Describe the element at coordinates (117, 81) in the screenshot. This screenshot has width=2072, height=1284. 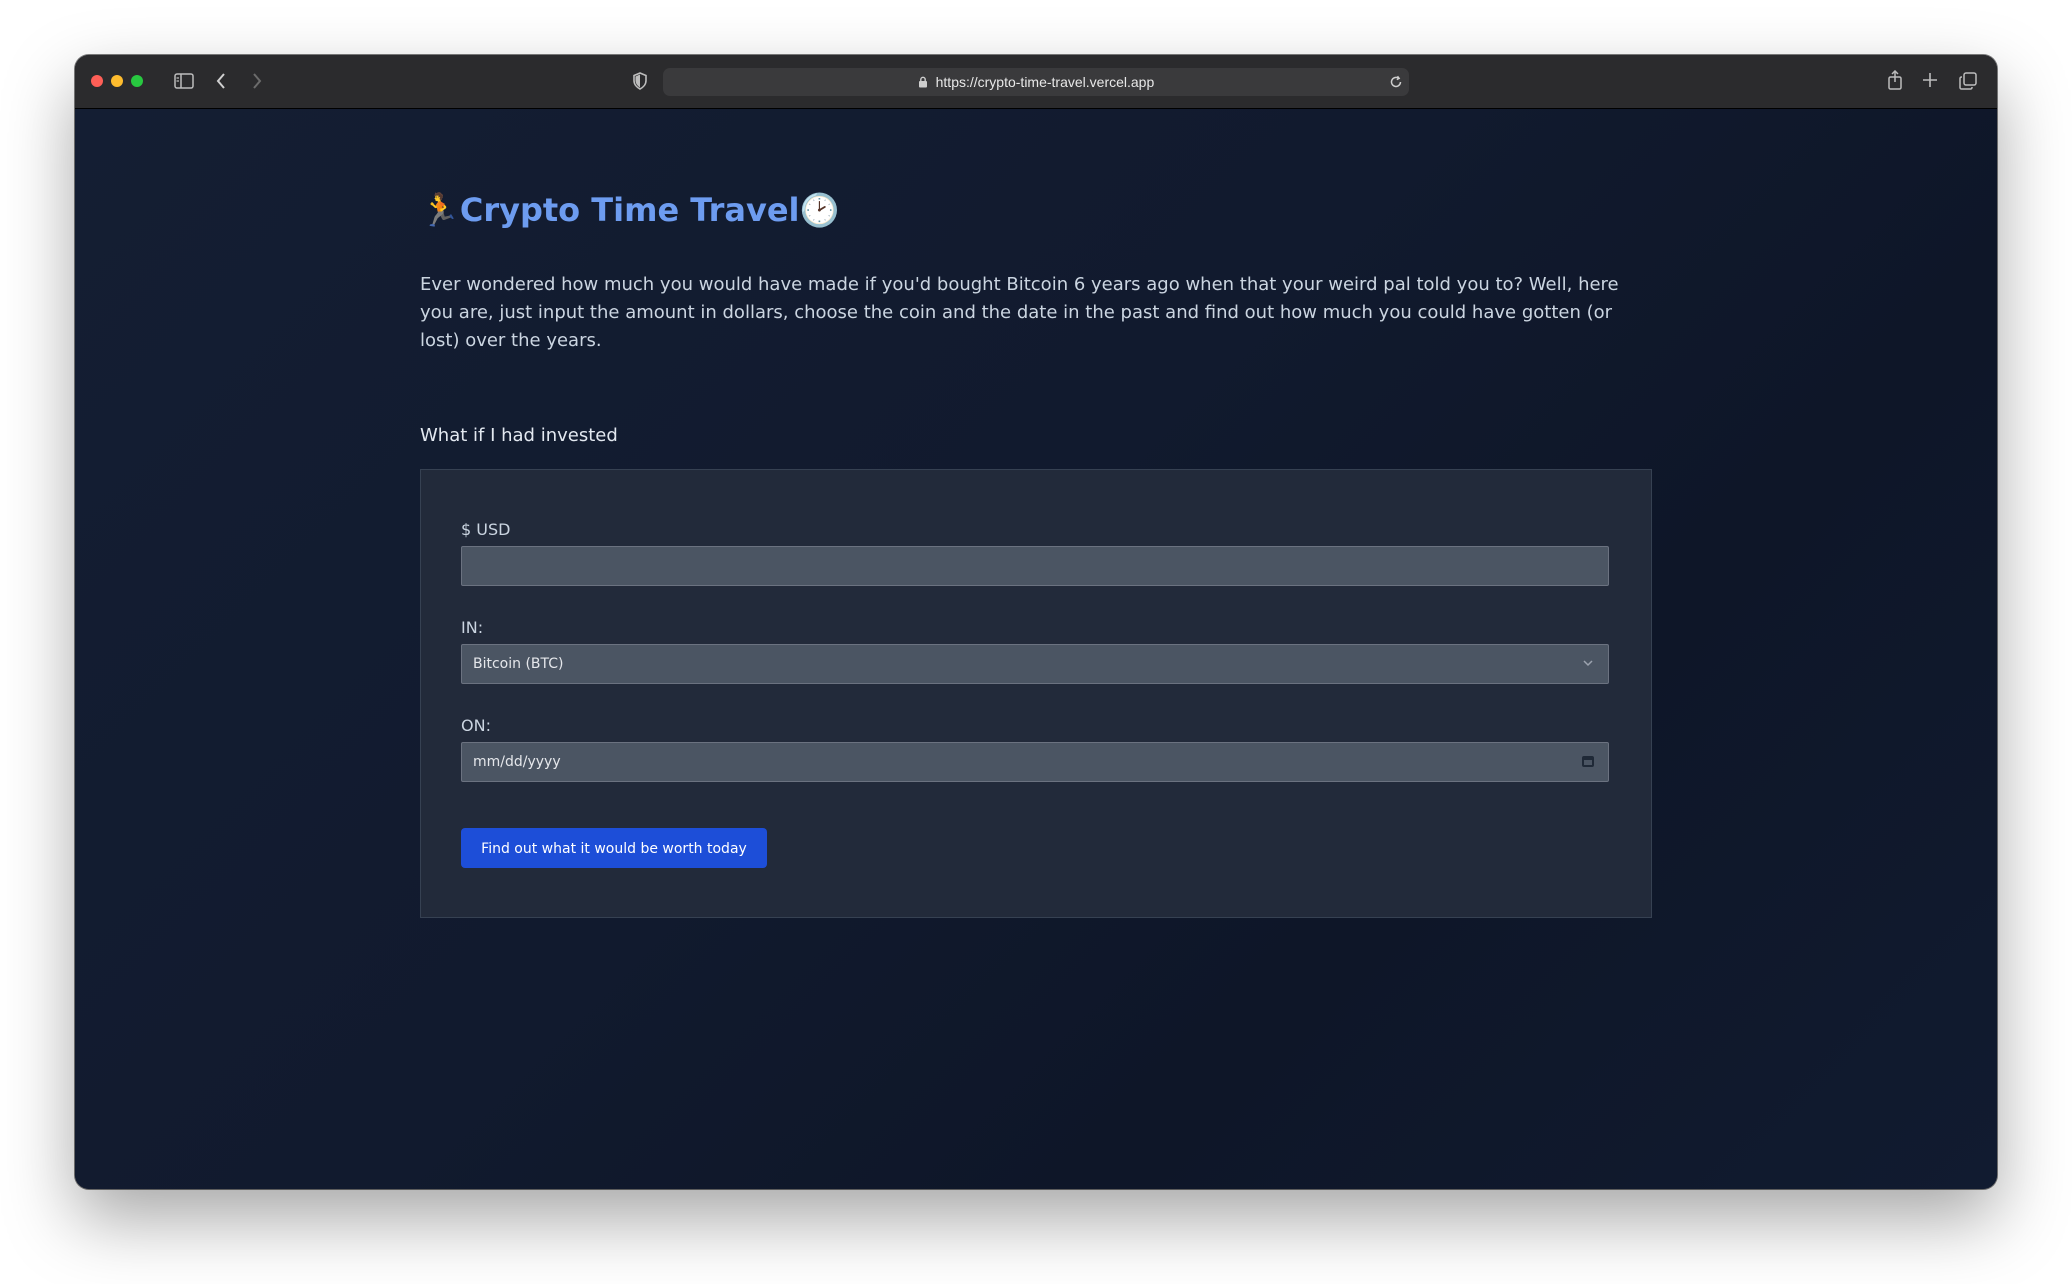
I see `minimize-window-button` at that location.